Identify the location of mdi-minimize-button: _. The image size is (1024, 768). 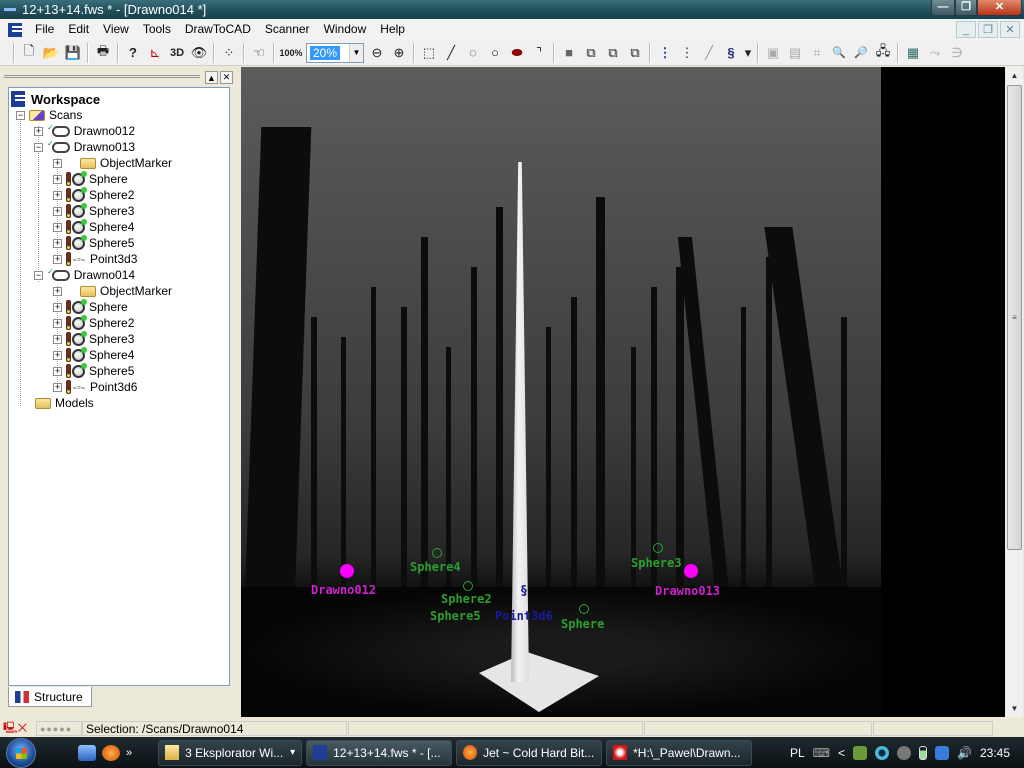
(966, 29).